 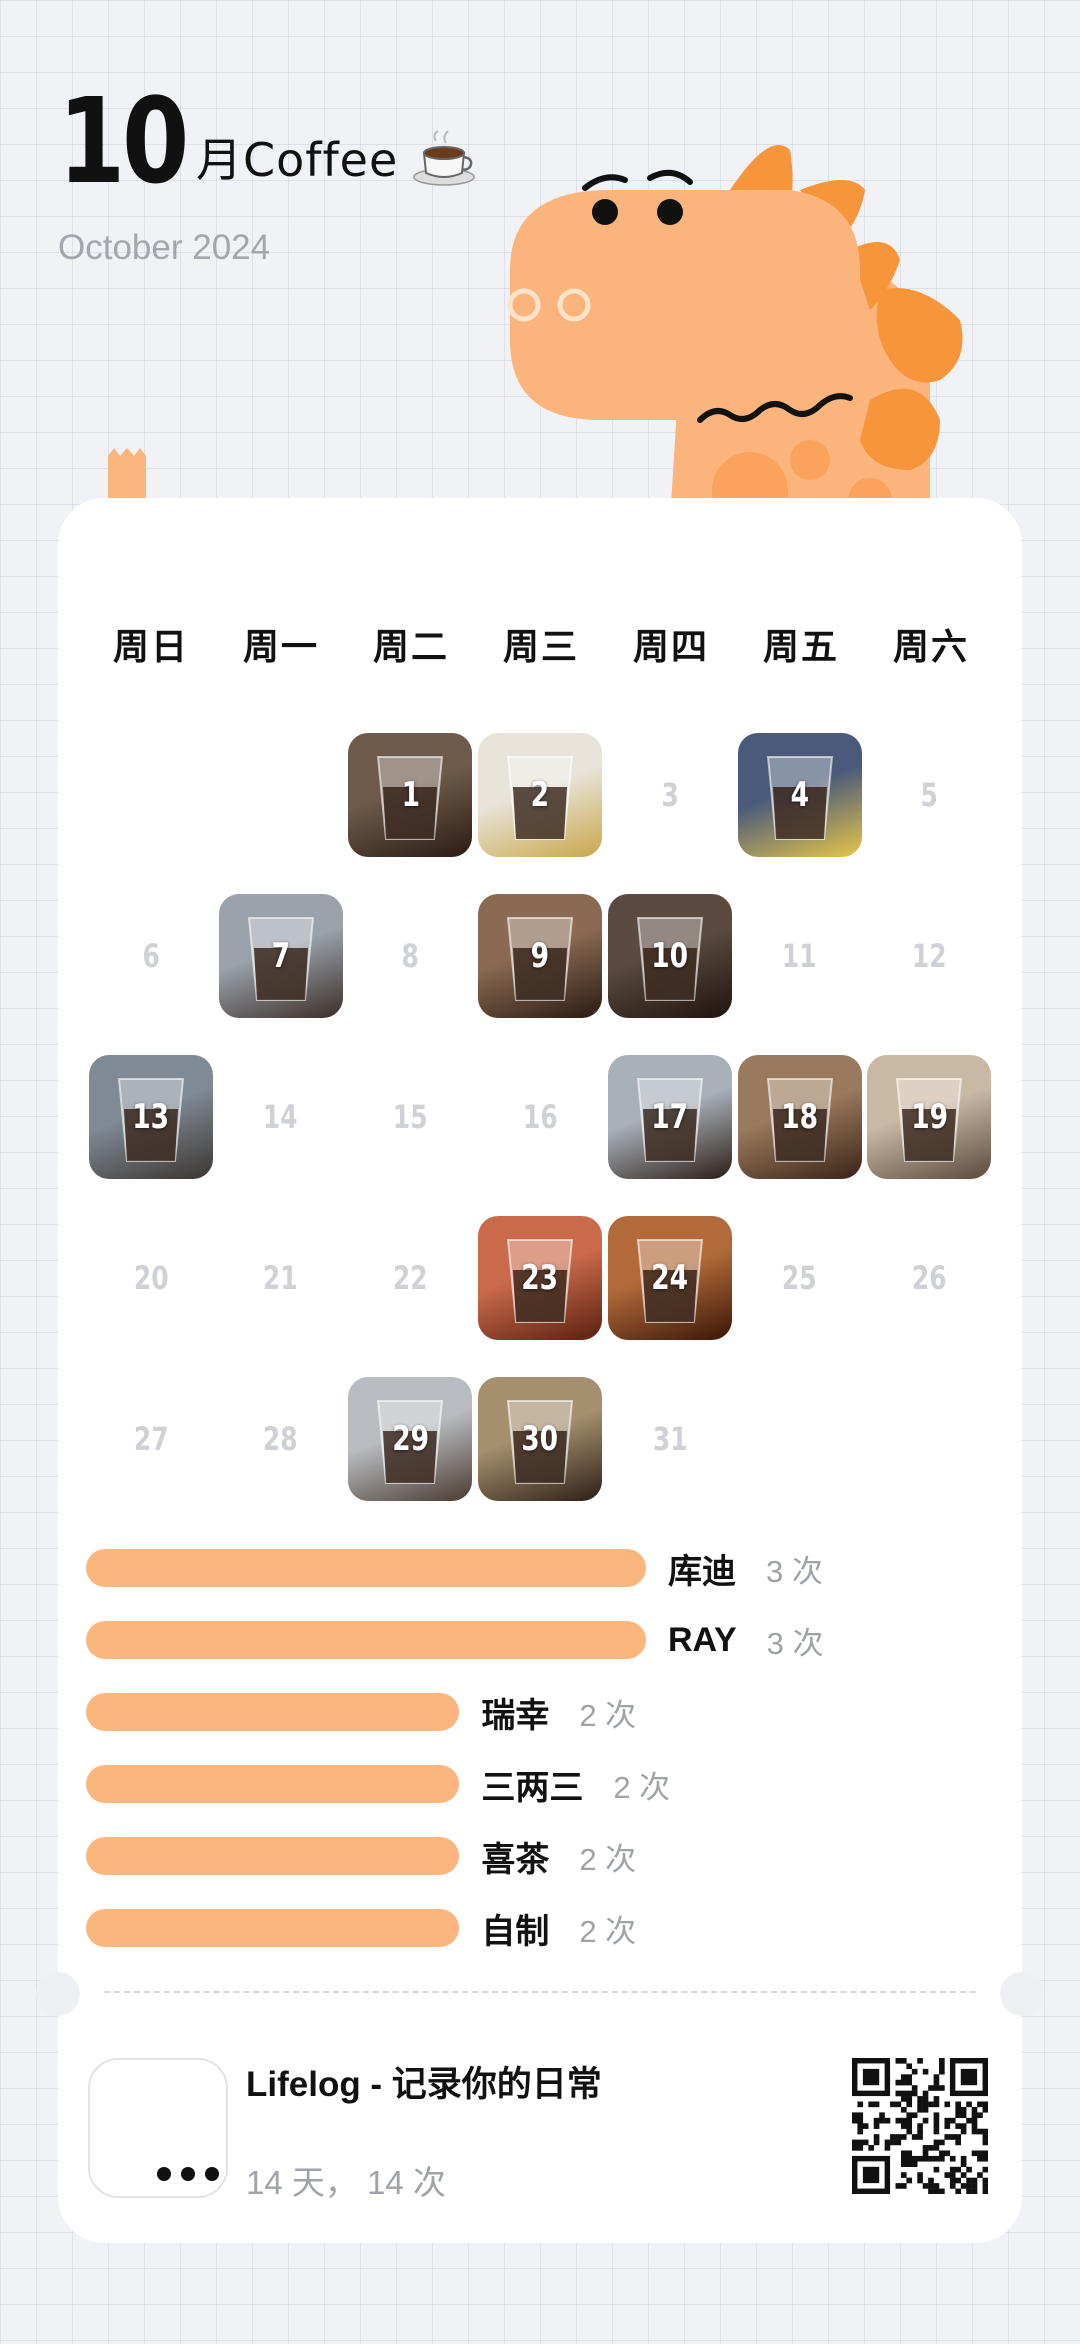 I want to click on calendar-day: 8, so click(x=410, y=956).